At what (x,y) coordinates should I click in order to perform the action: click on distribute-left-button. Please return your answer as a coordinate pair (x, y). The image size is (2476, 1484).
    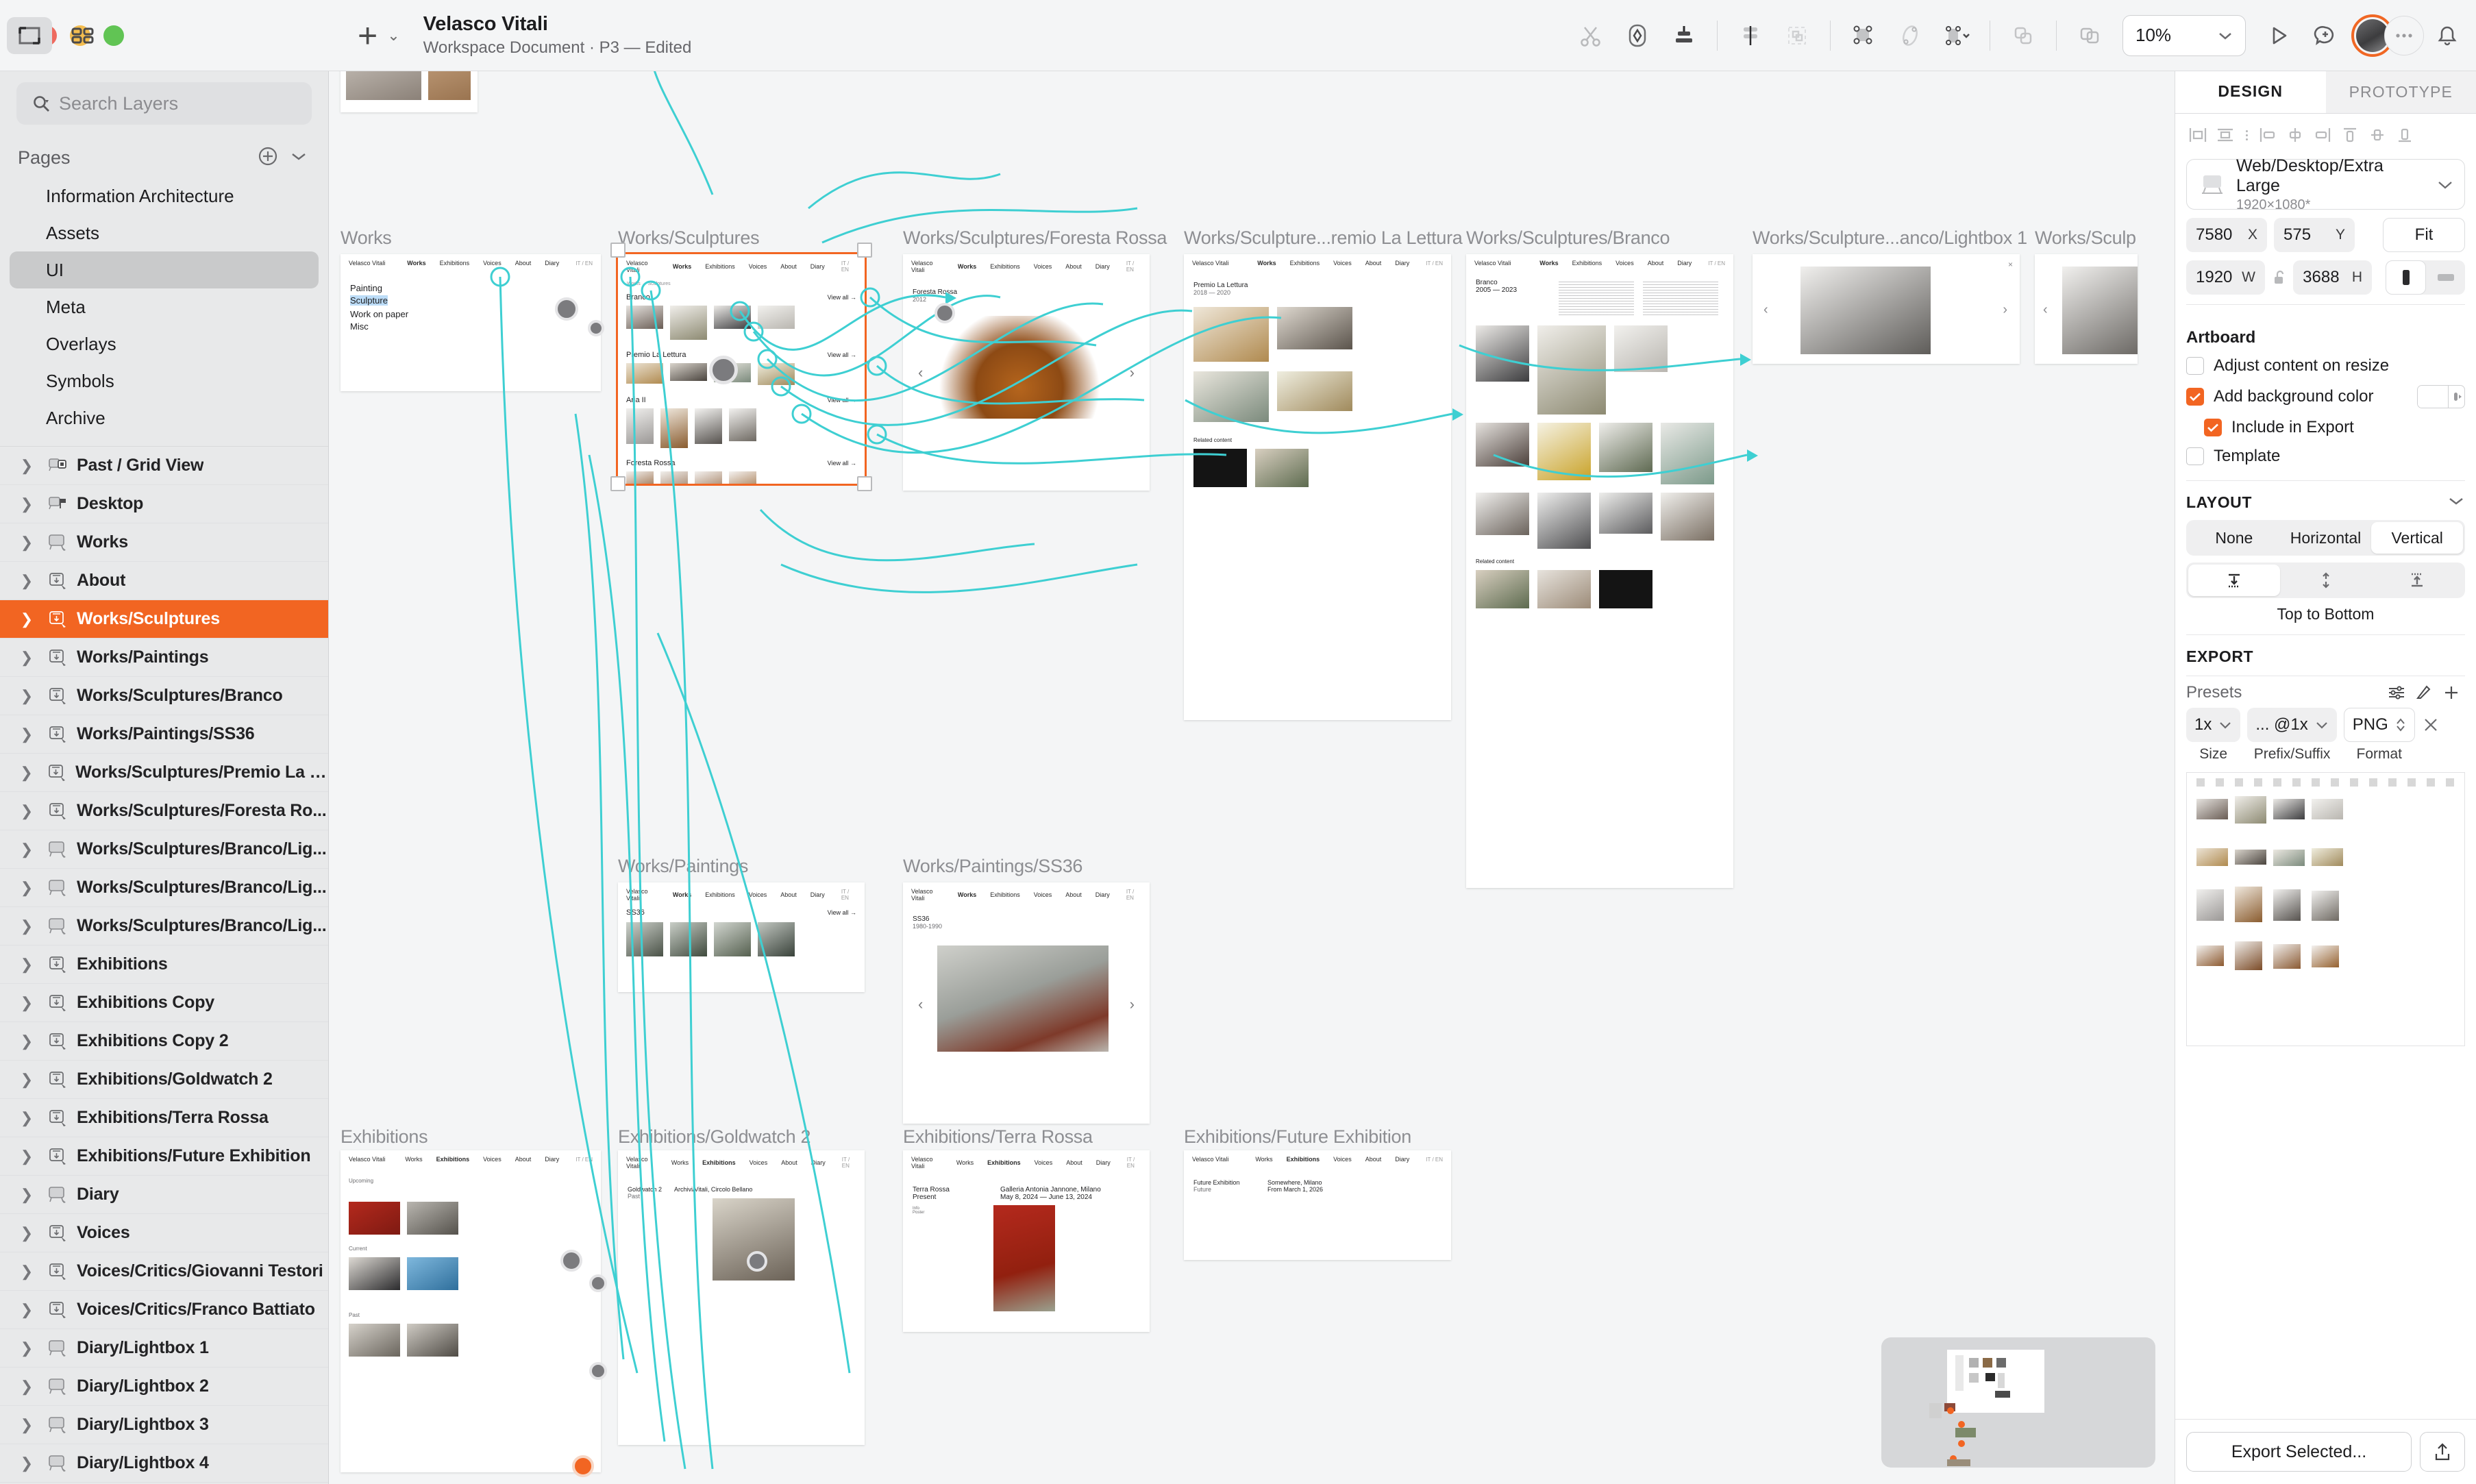
    Looking at the image, I should click on (2267, 135).